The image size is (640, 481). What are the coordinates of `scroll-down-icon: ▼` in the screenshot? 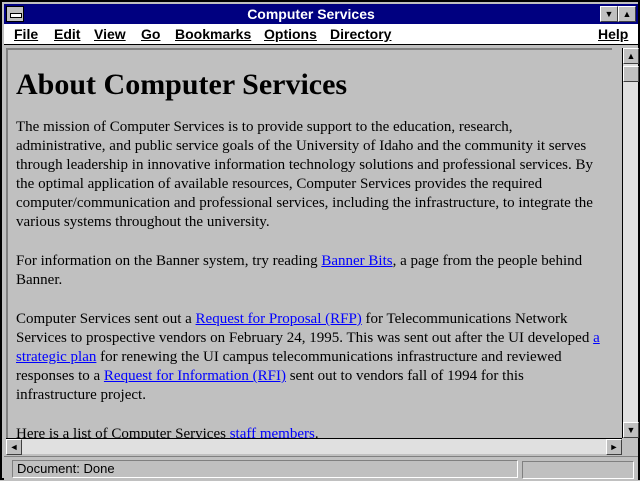 It's located at (631, 430).